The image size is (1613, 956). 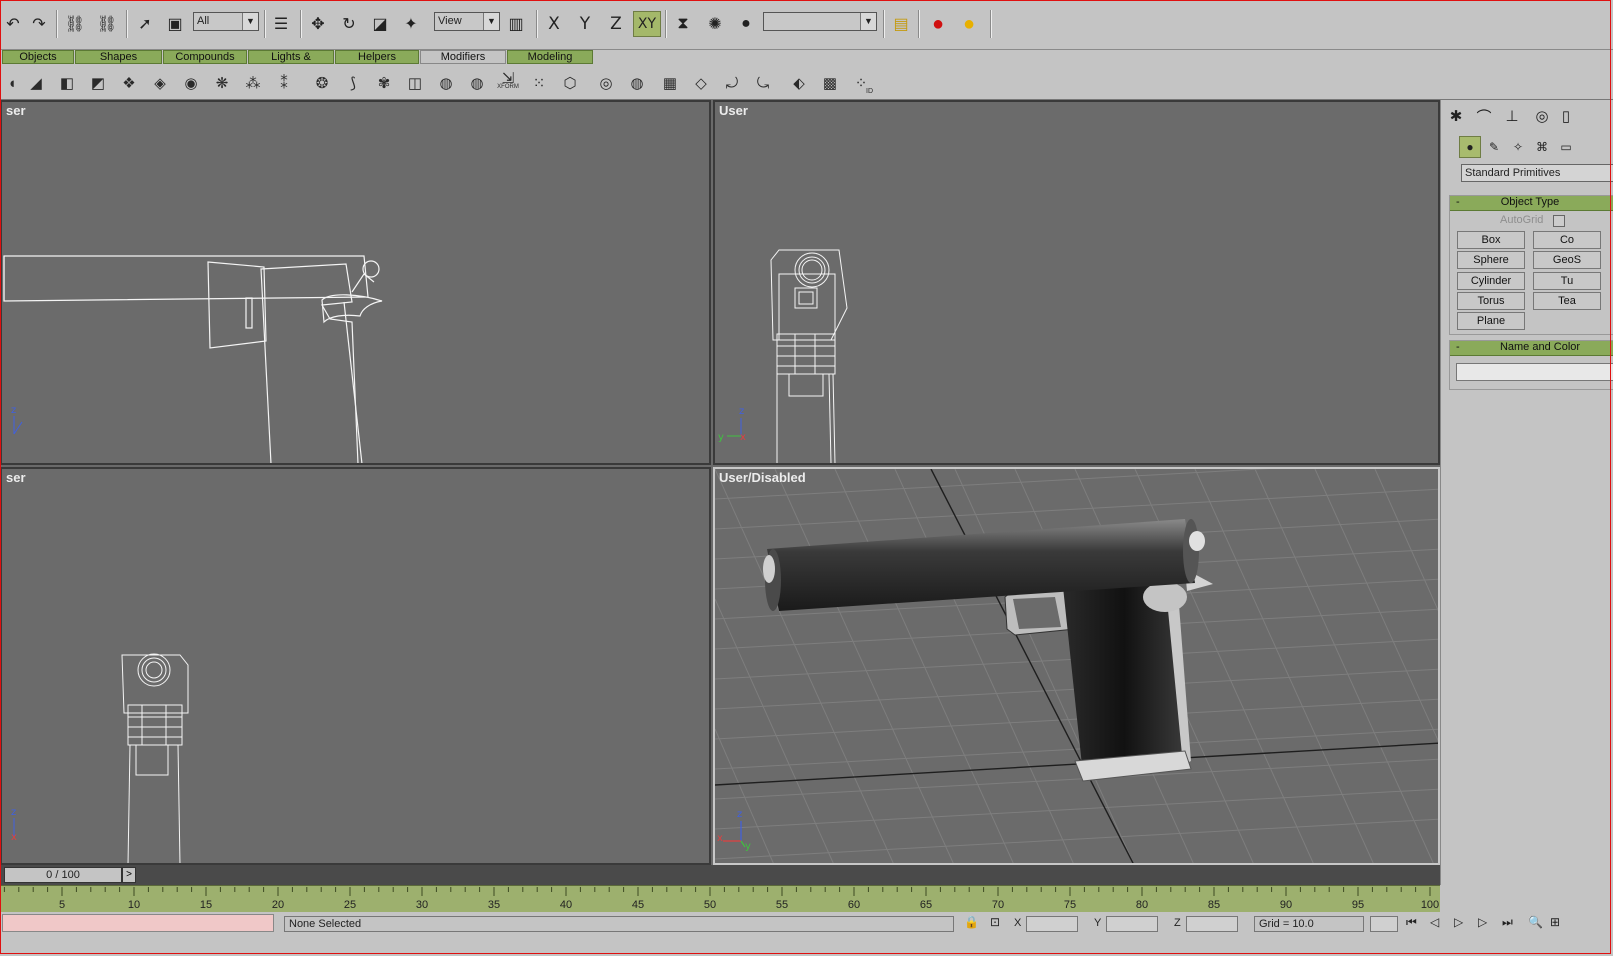 What do you see at coordinates (539, 83) in the screenshot?
I see `symmetry-icon: ⁙` at bounding box center [539, 83].